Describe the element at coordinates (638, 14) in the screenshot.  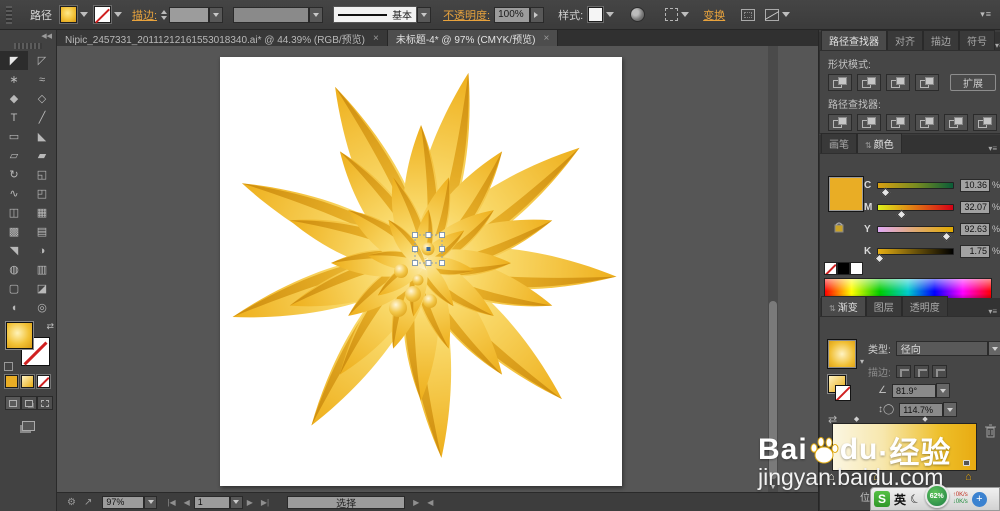
I see `recolor-artwork-icon` at that location.